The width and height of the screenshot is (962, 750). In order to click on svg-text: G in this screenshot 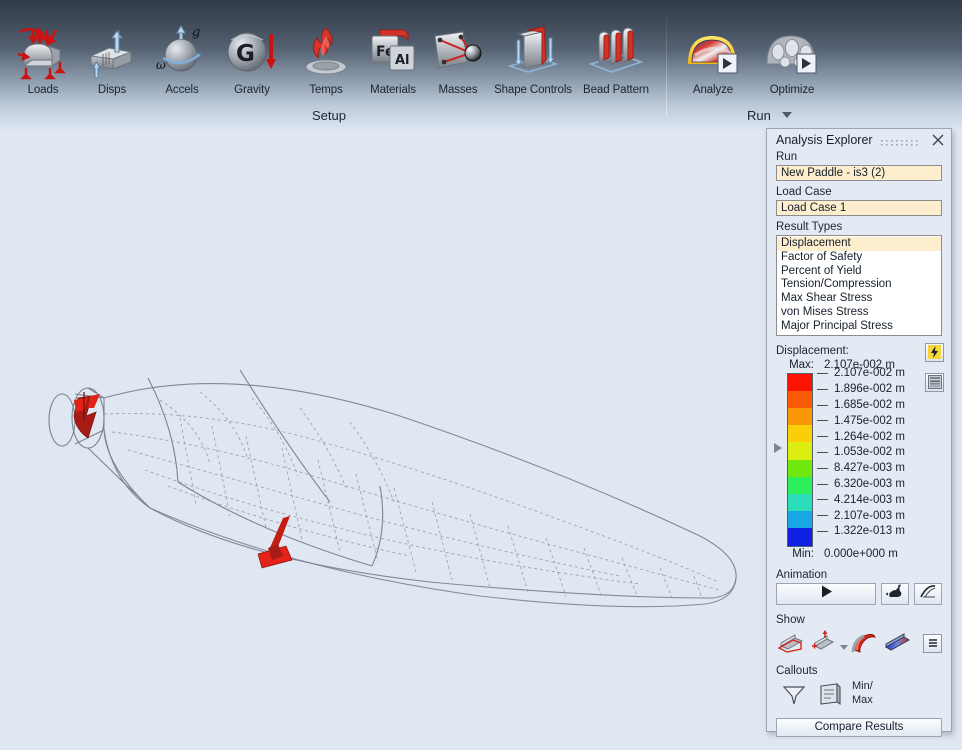, I will do `click(245, 54)`.